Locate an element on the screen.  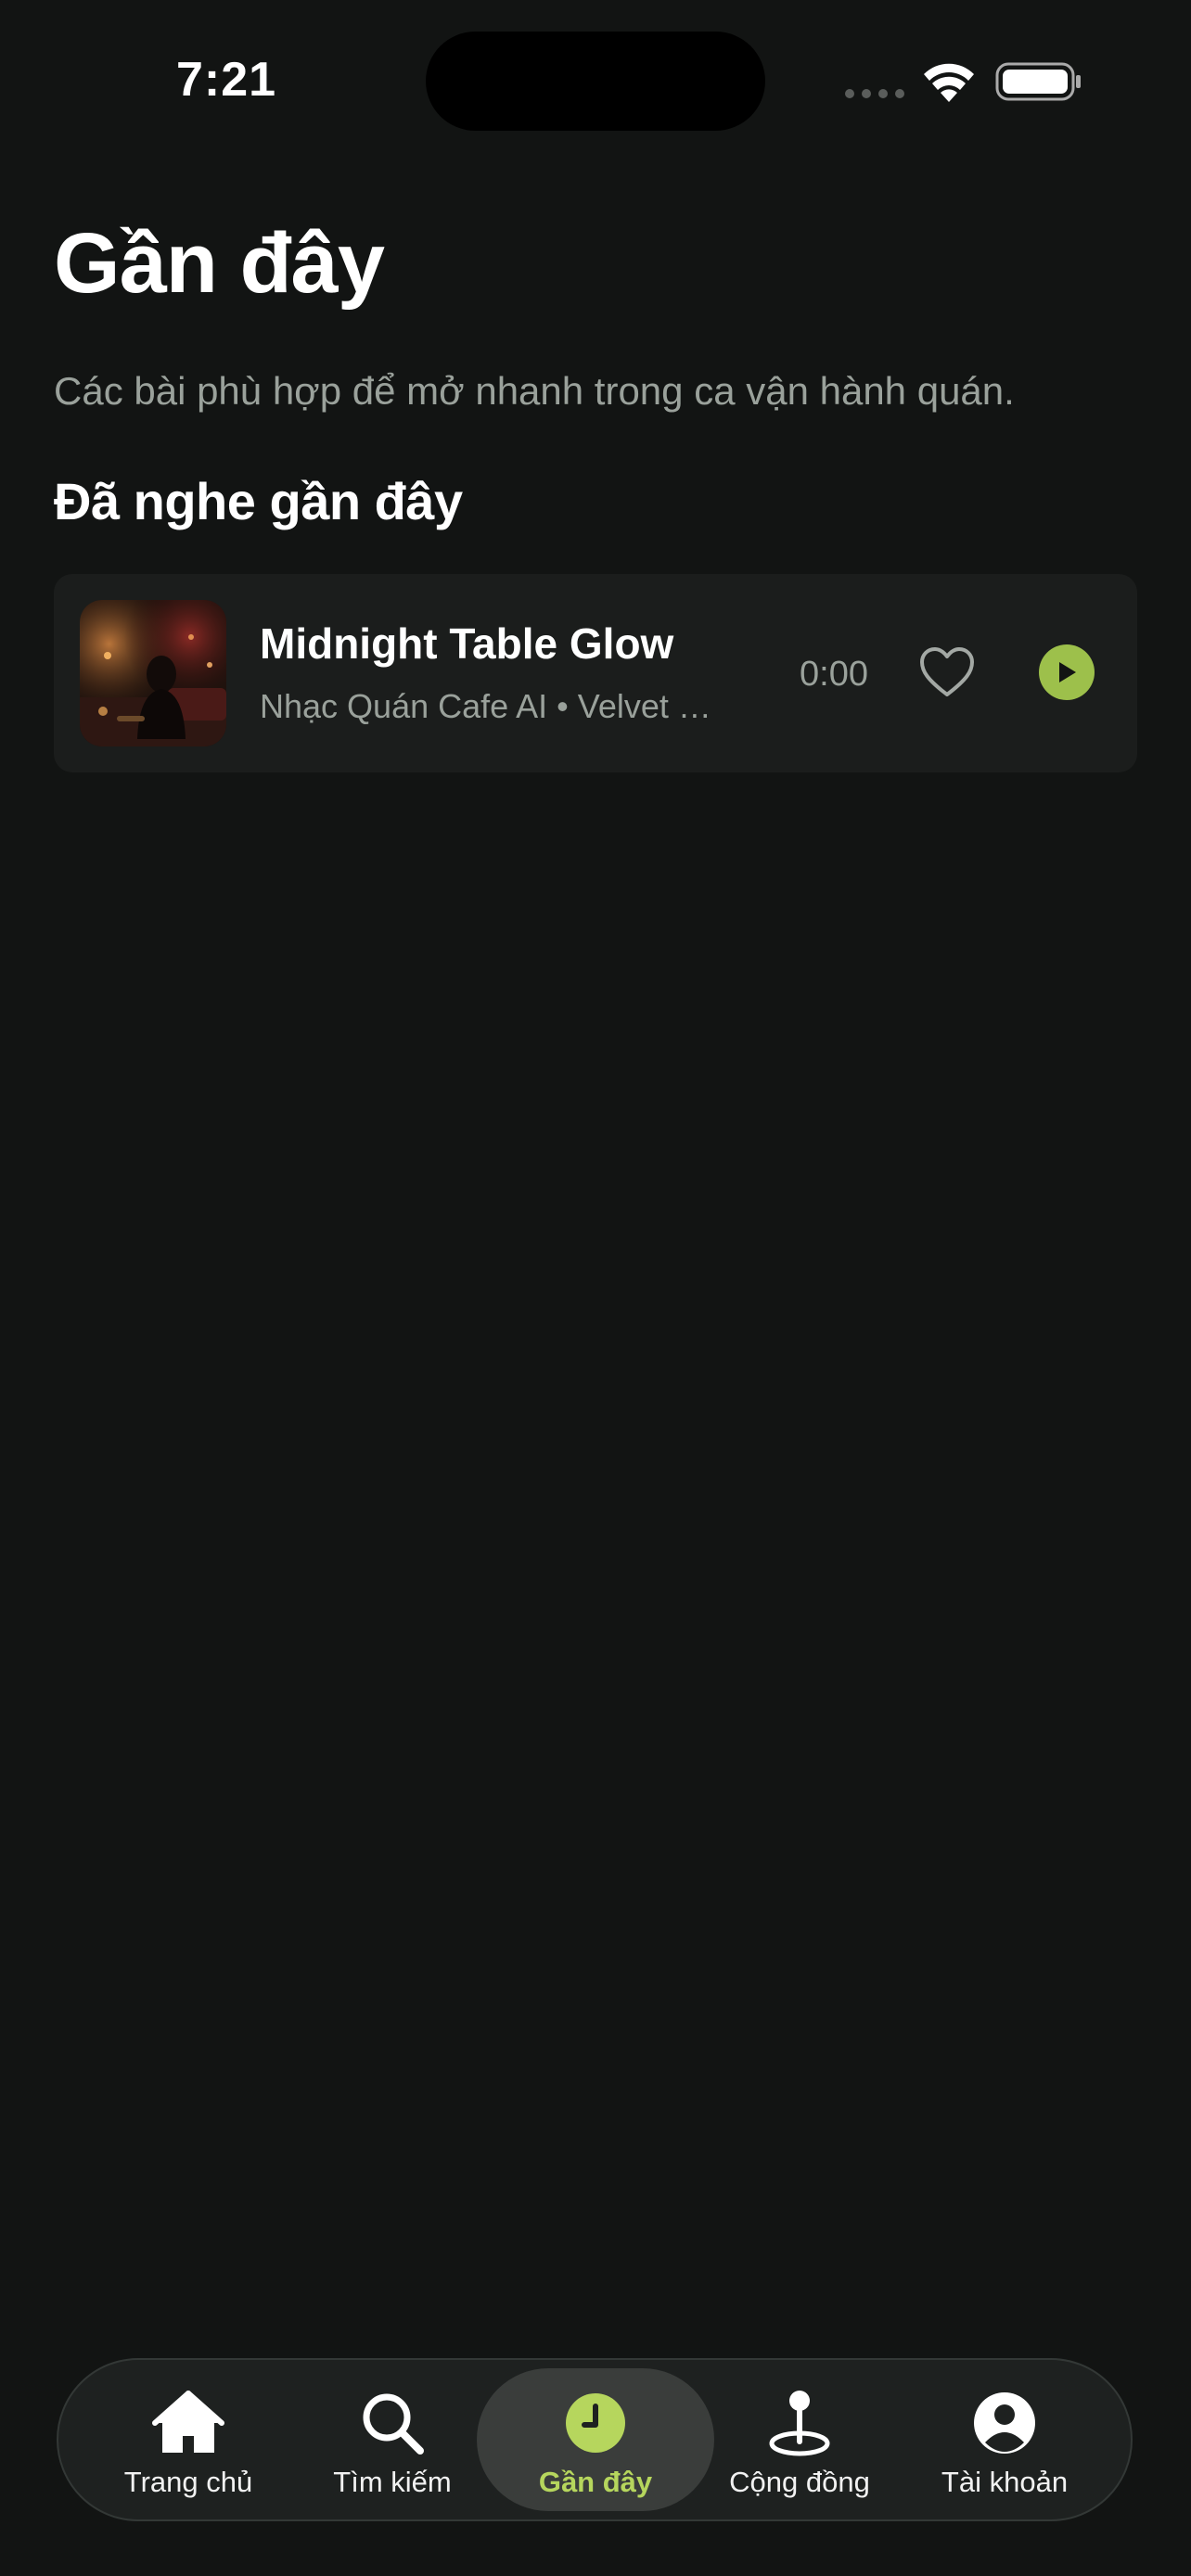
tab-community: Cộng đồng is located at coordinates (800, 2439).